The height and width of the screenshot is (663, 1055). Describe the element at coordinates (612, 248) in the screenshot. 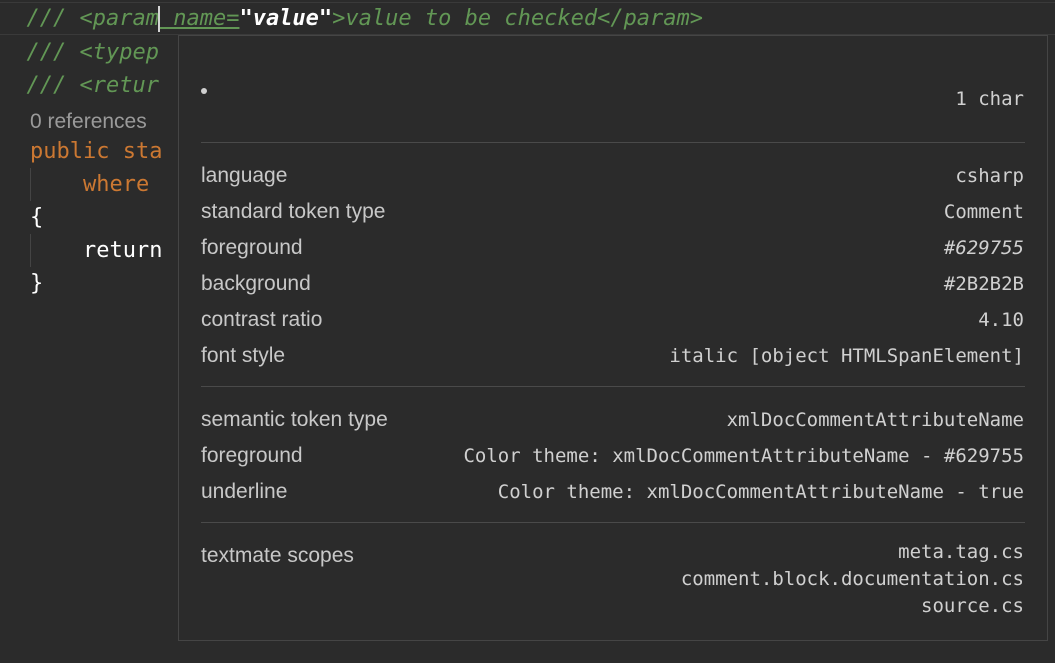

I see `row-foreground: foreground #629755` at that location.